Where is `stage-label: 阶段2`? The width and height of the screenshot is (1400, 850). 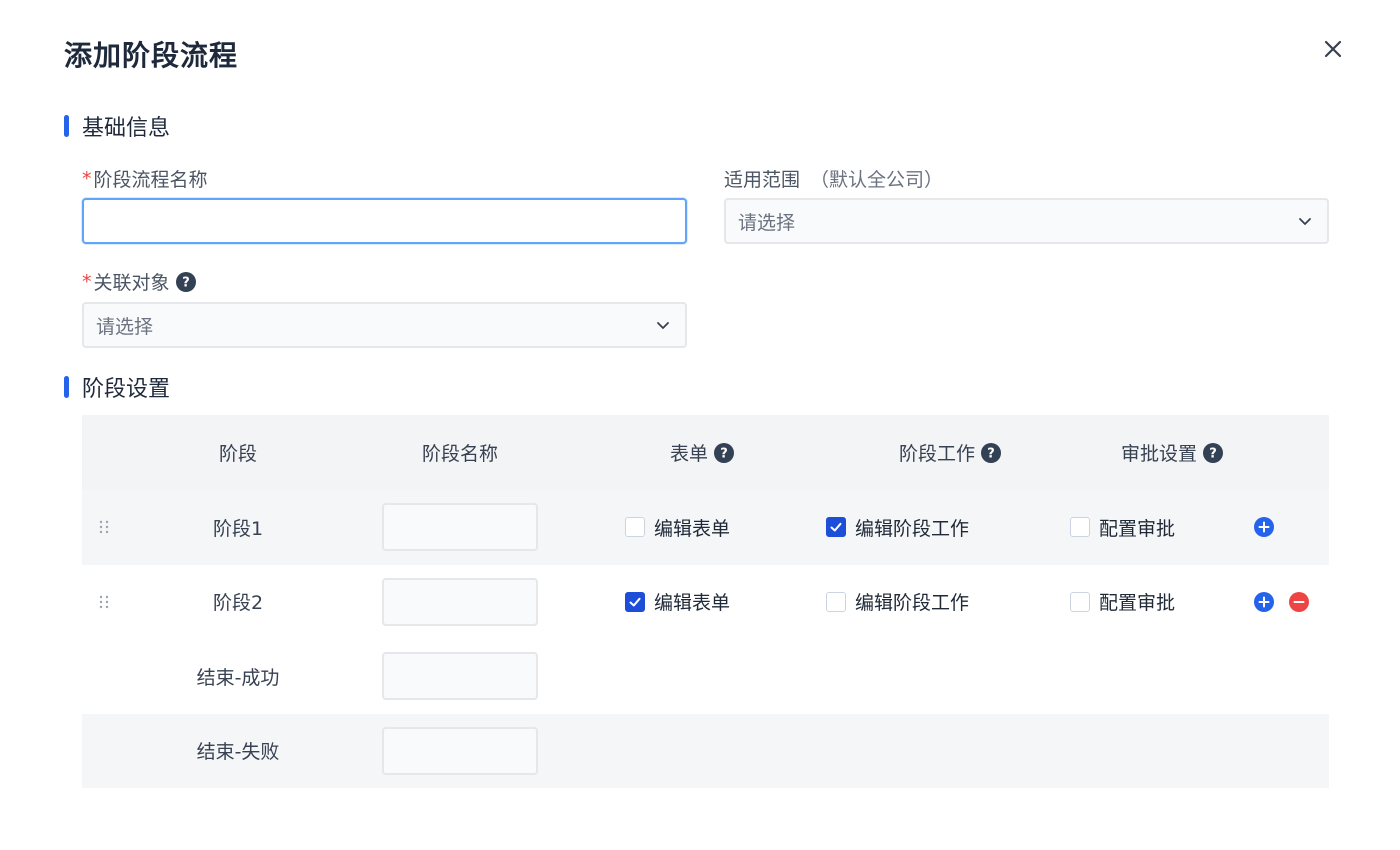
stage-label: 阶段2 is located at coordinates (238, 603).